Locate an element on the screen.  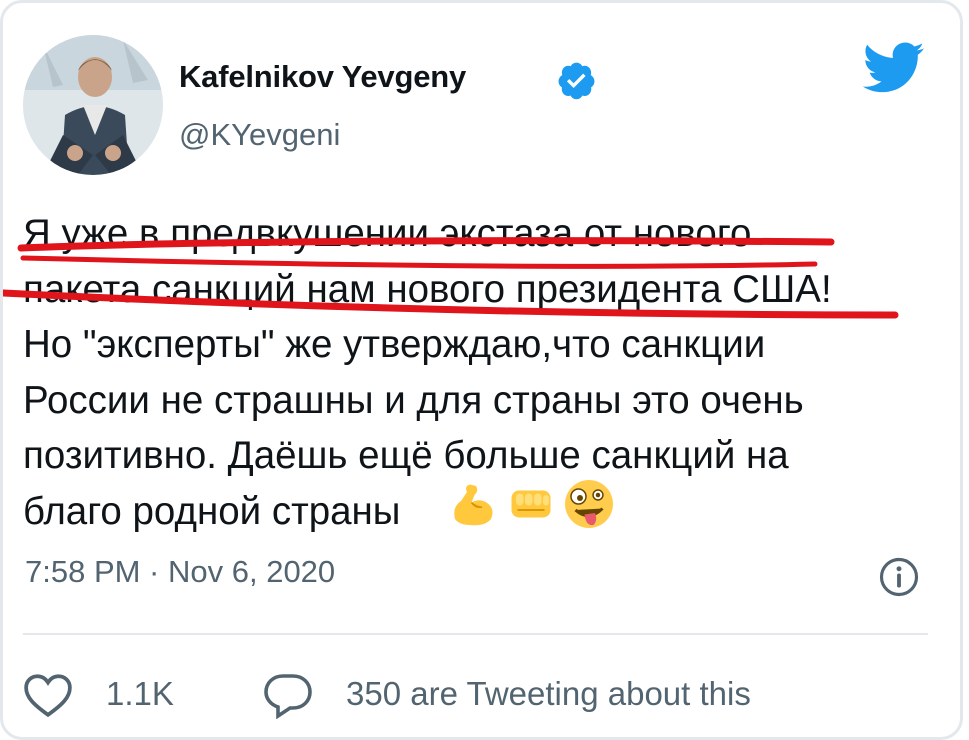
avatar-photo is located at coordinates (93, 105).